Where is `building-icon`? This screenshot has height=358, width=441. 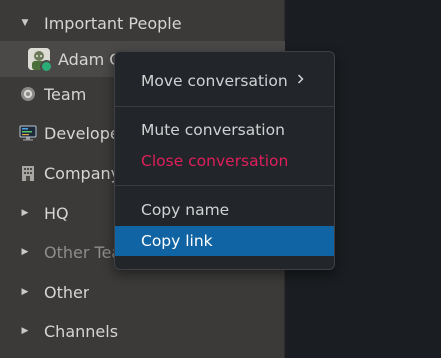 building-icon is located at coordinates (28, 173).